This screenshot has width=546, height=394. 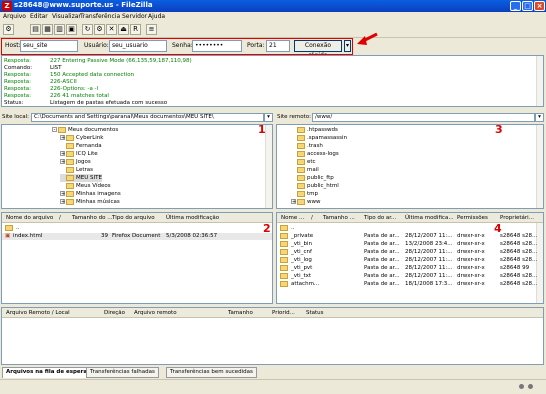 What do you see at coordinates (268, 117) in the screenshot?
I see `local-path-dropdown-icon: ▾` at bounding box center [268, 117].